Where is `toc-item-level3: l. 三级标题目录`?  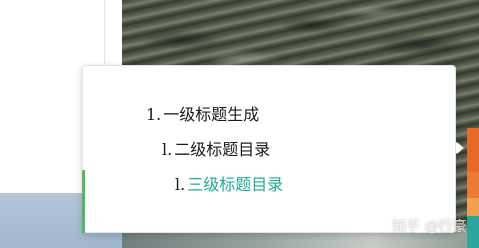 toc-item-level3: l. 三级标题目录 is located at coordinates (229, 185).